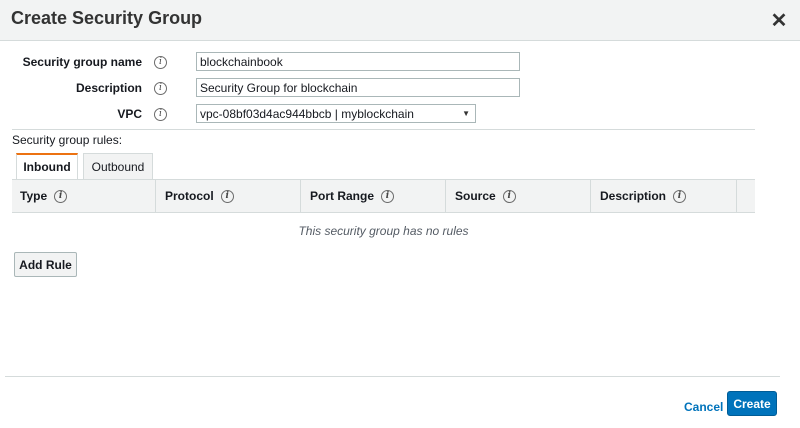 The height and width of the screenshot is (428, 800). I want to click on column-header-label: Type, so click(34, 196).